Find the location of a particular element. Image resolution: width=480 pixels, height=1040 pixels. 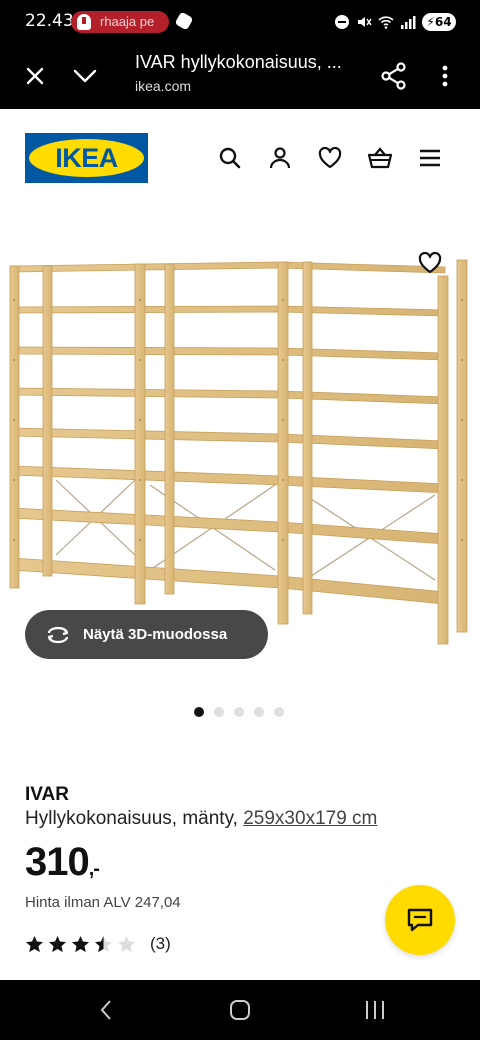

notification-pill: rhaaja pe is located at coordinates (120, 22).